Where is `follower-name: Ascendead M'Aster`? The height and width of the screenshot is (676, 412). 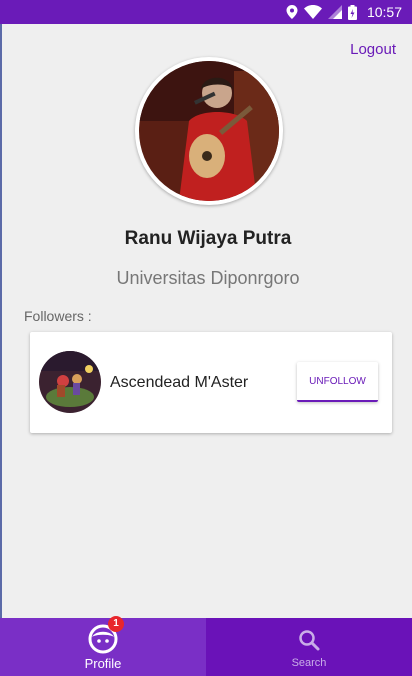 follower-name: Ascendead M'Aster is located at coordinates (179, 383).